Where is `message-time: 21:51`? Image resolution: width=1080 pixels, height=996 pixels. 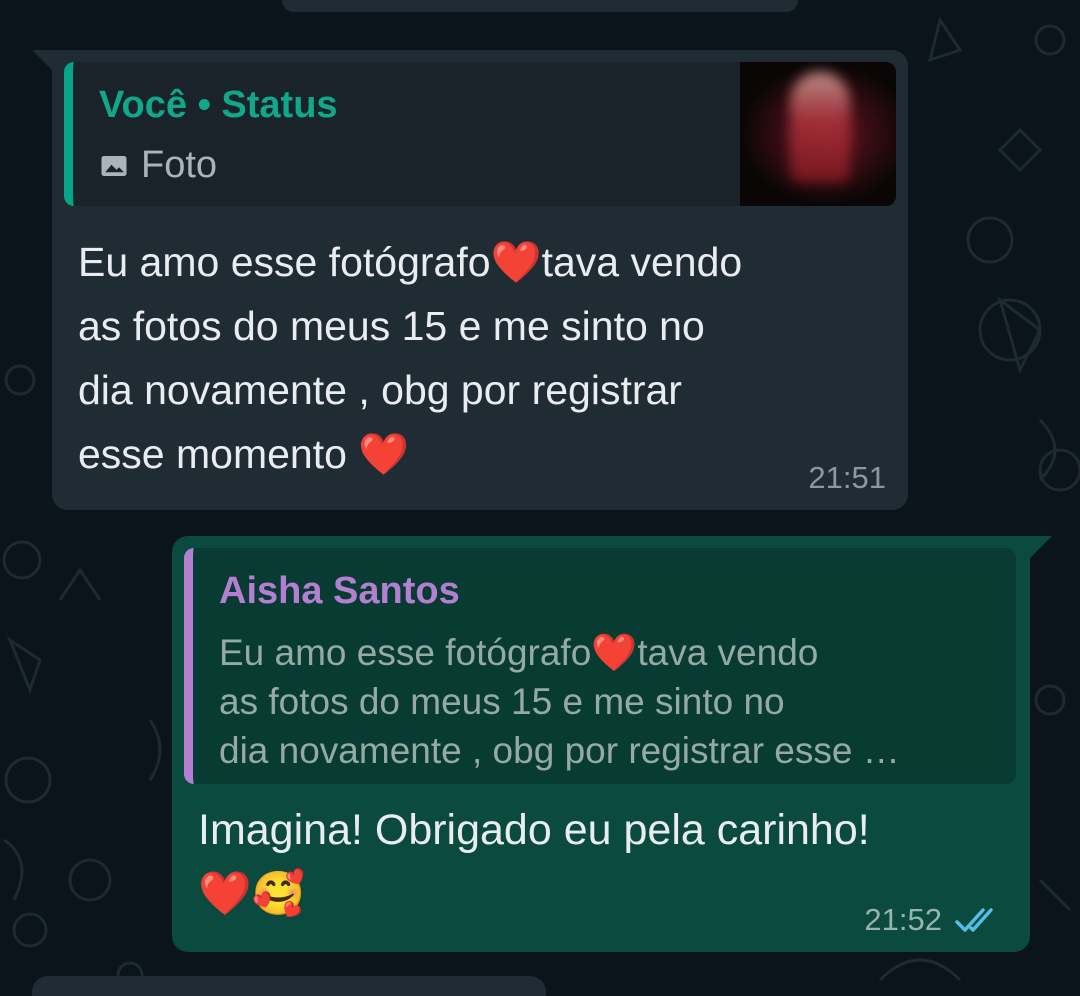 message-time: 21:51 is located at coordinates (847, 477).